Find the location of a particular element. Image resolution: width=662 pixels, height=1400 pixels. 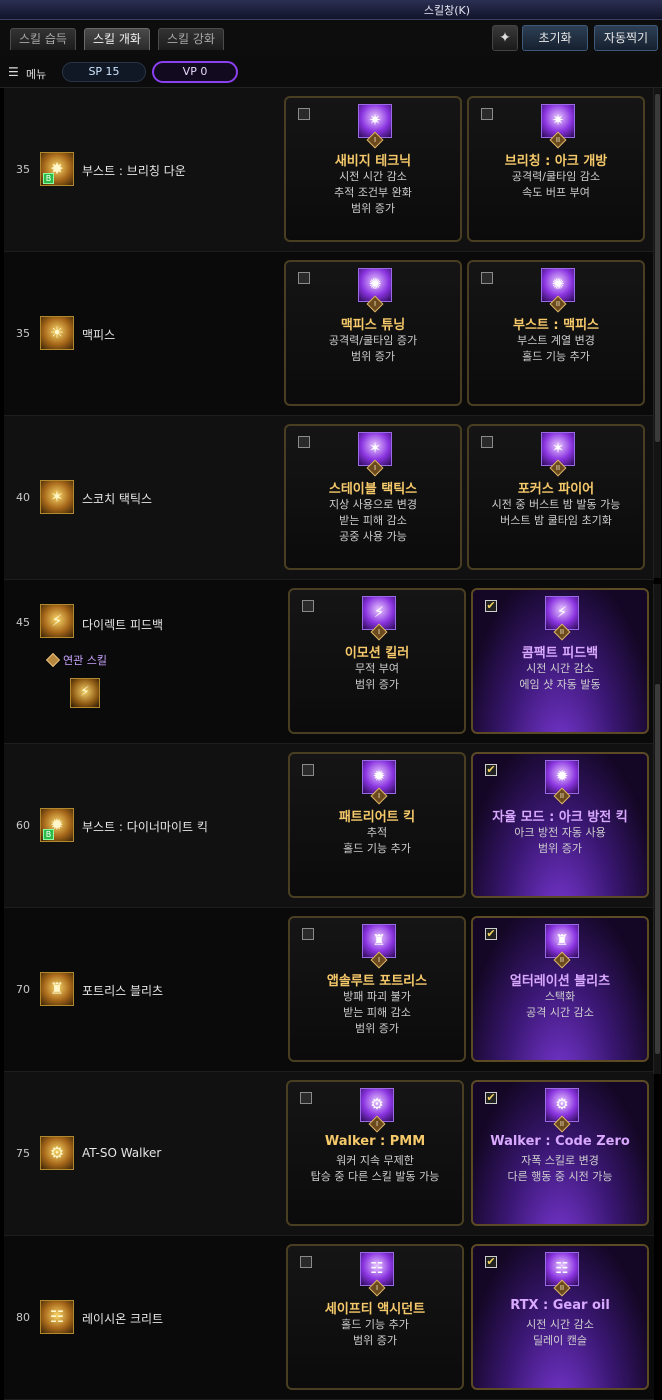

tab-skill-bloom: 스킬 개화 is located at coordinates (117, 39).